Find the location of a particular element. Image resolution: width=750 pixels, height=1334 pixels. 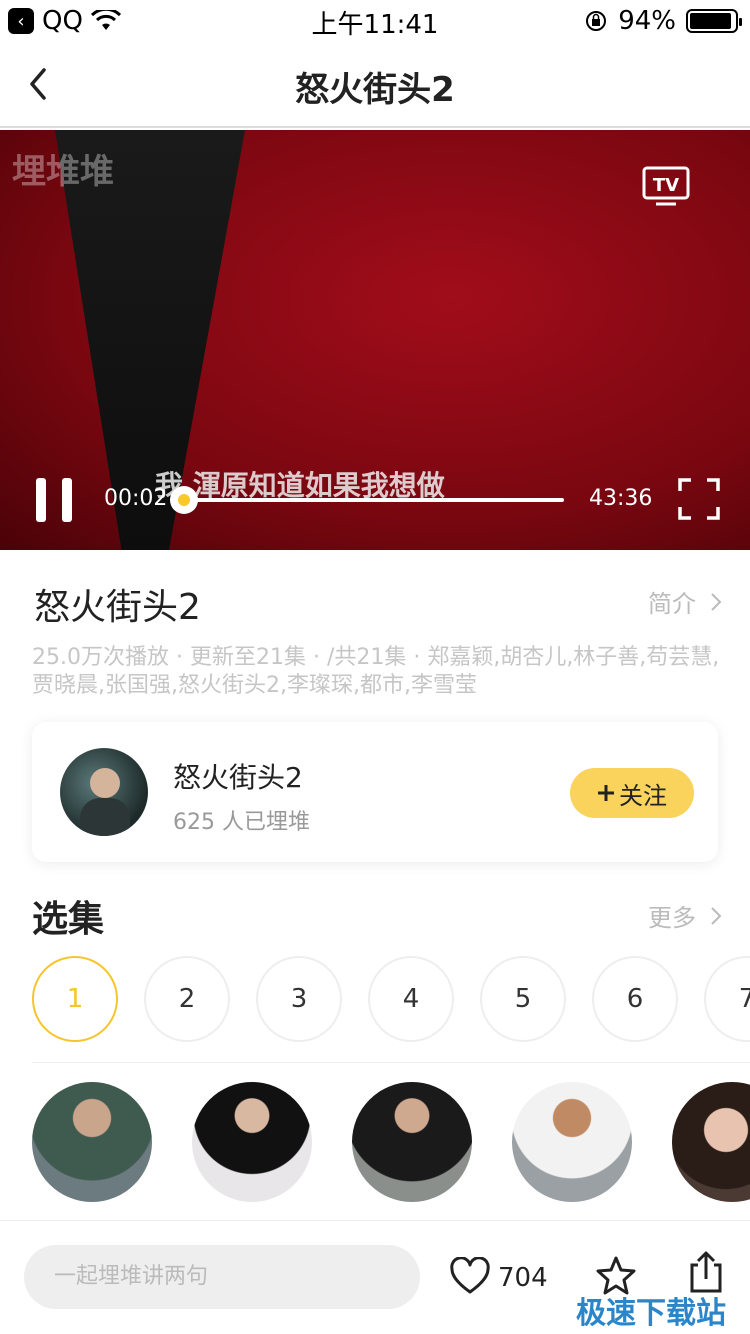

comment-input: 一起埋堆讲两句 is located at coordinates (222, 1277).